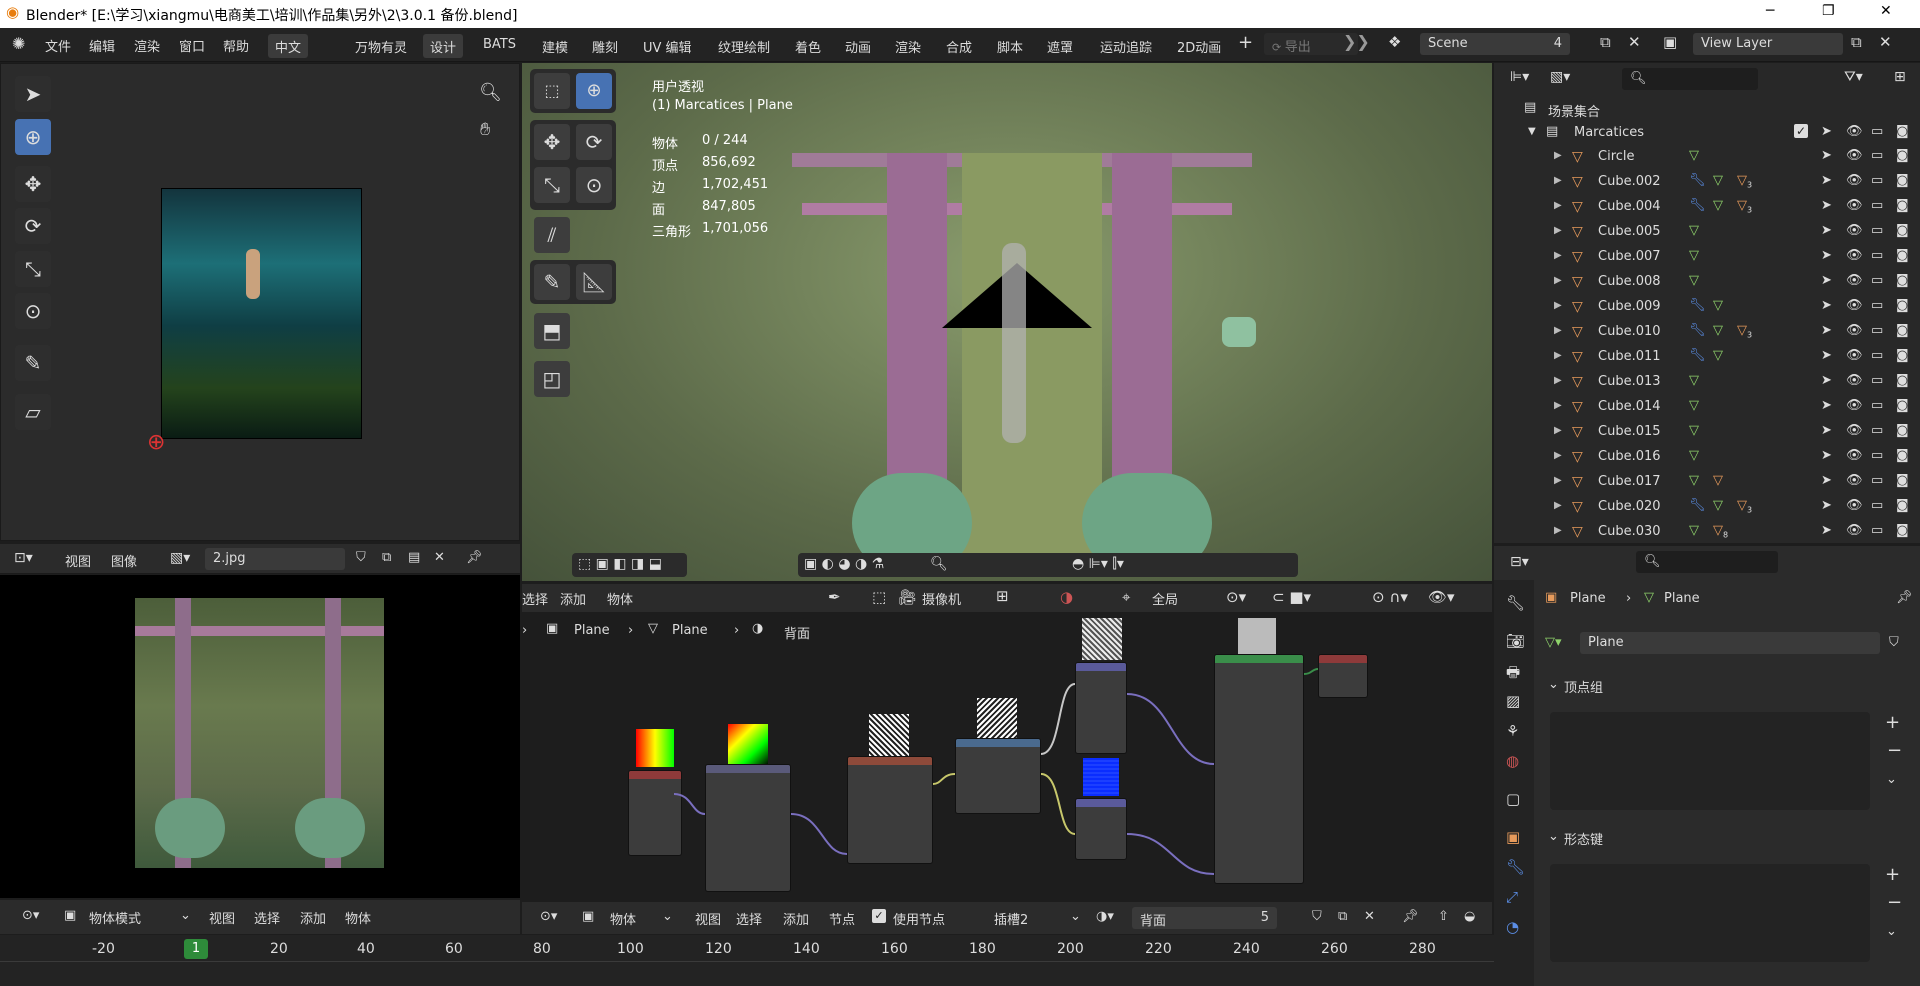  Describe the element at coordinates (1720, 531) in the screenshot. I see `material-icon: ▽8` at that location.